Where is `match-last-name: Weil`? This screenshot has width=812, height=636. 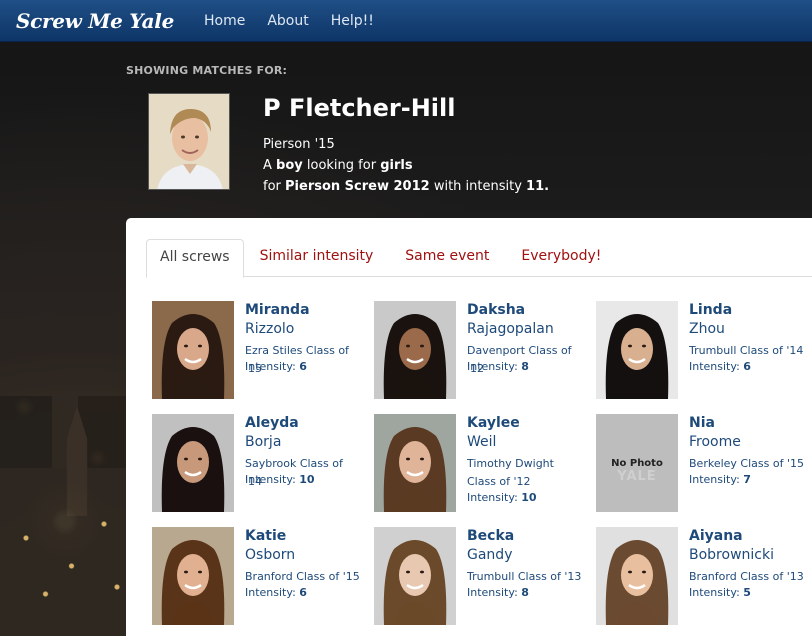
match-last-name: Weil is located at coordinates (481, 442).